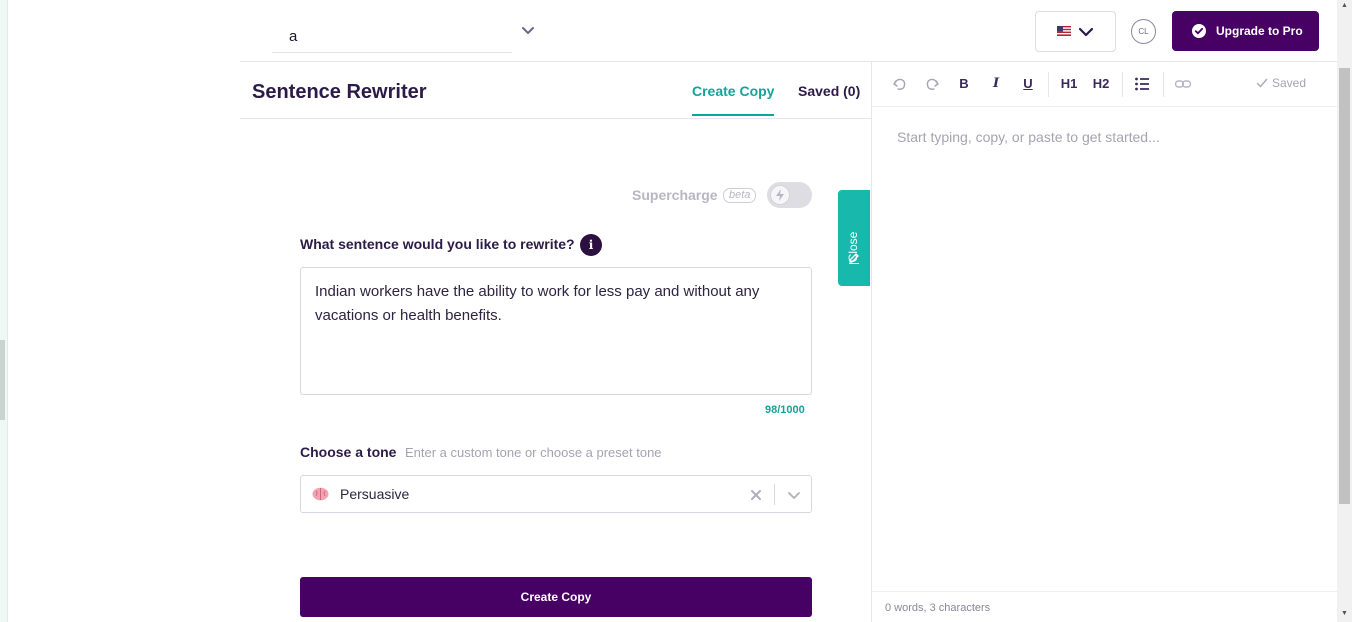 This screenshot has width=1366, height=622. Describe the element at coordinates (1143, 31) in the screenshot. I see `user-avatar: CL` at that location.